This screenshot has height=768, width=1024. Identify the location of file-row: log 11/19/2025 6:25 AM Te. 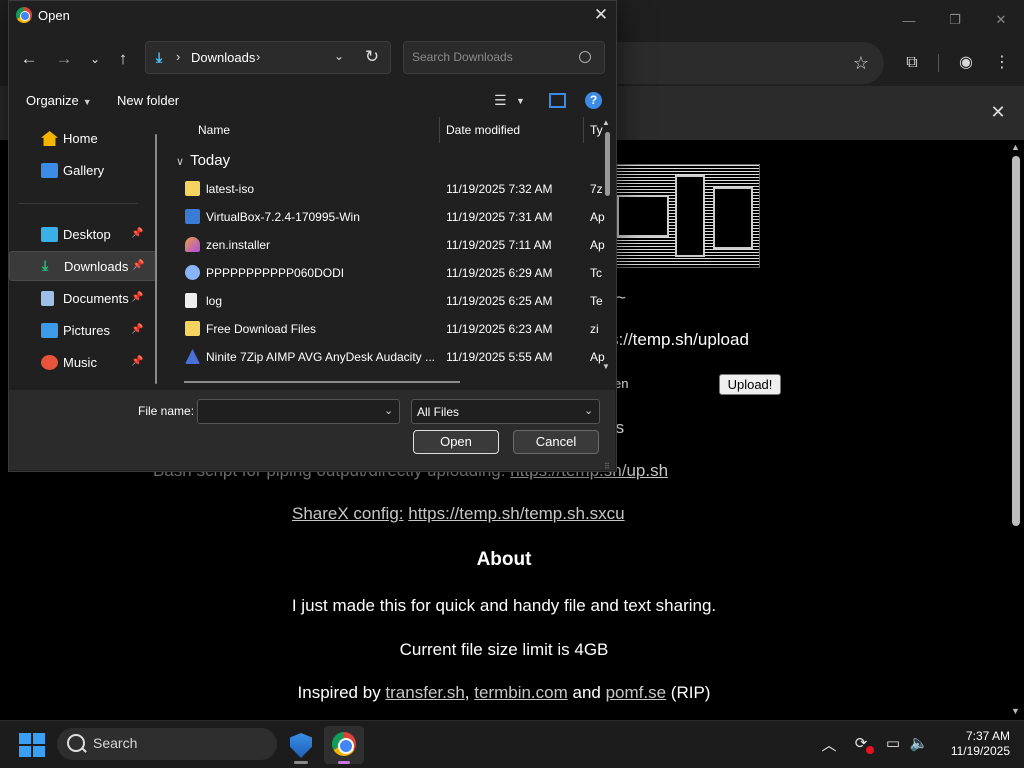
(387, 301).